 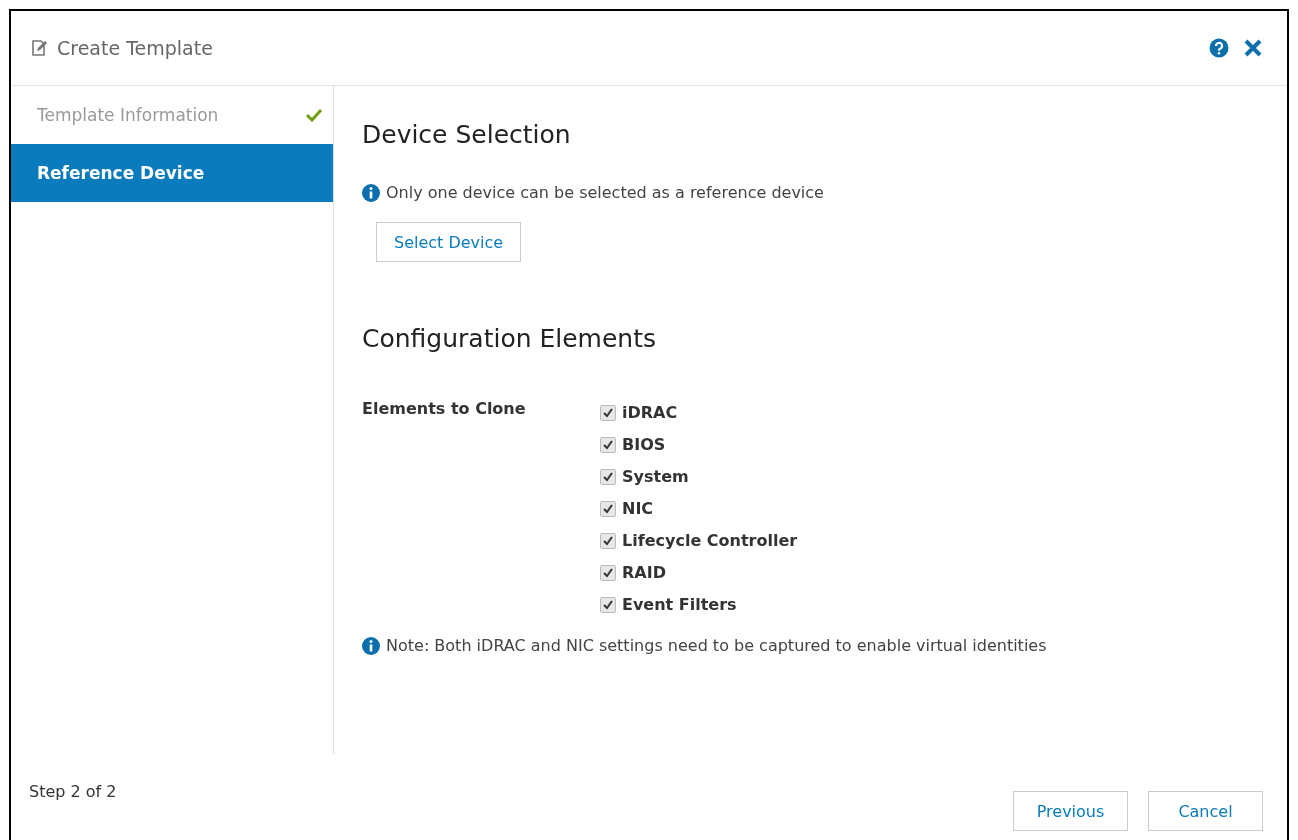 What do you see at coordinates (1219, 48) in the screenshot?
I see `help-icon` at bounding box center [1219, 48].